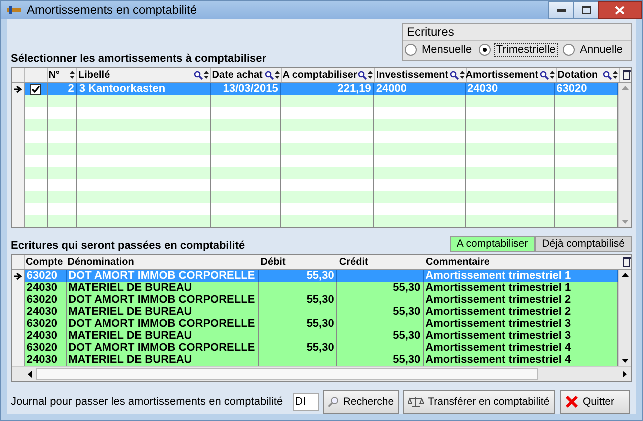  I want to click on action-button: Transférer en comptabilité, so click(479, 402).